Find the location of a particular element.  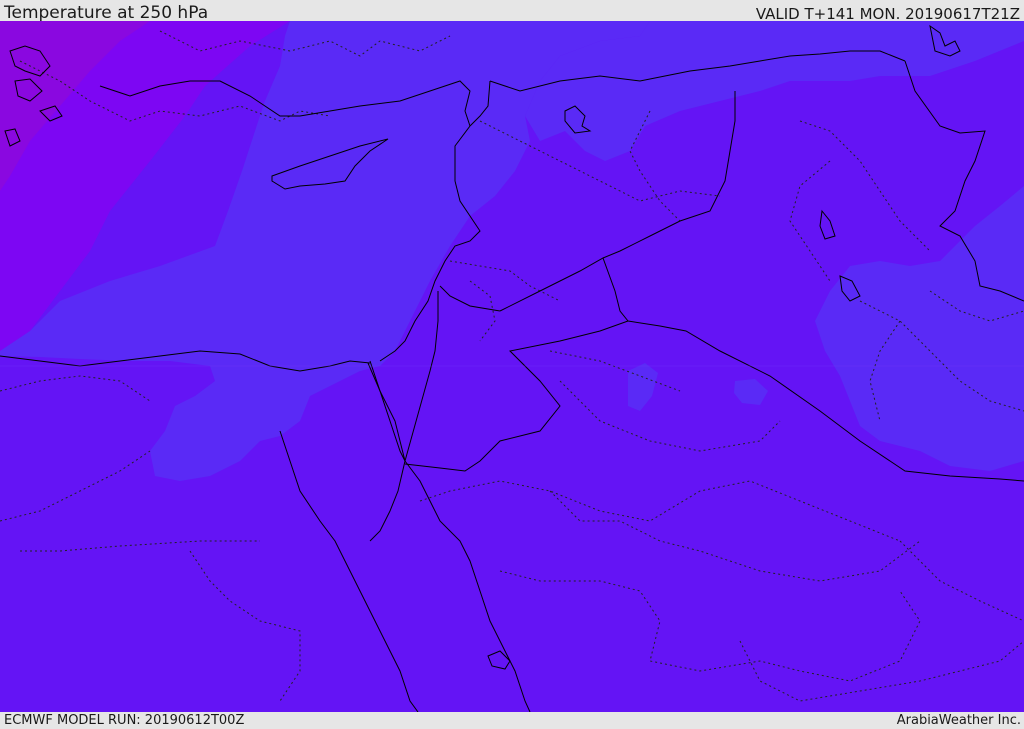

credit-label: ArabiaWeather Inc. is located at coordinates (958, 720).